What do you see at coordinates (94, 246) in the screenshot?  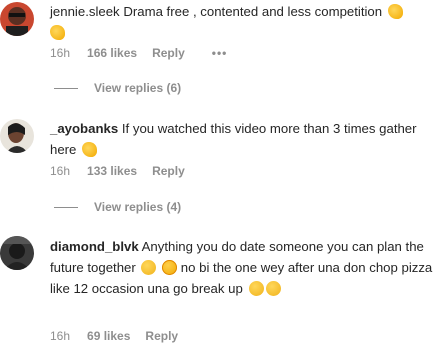 I see `comment-username: diamond_blvk` at bounding box center [94, 246].